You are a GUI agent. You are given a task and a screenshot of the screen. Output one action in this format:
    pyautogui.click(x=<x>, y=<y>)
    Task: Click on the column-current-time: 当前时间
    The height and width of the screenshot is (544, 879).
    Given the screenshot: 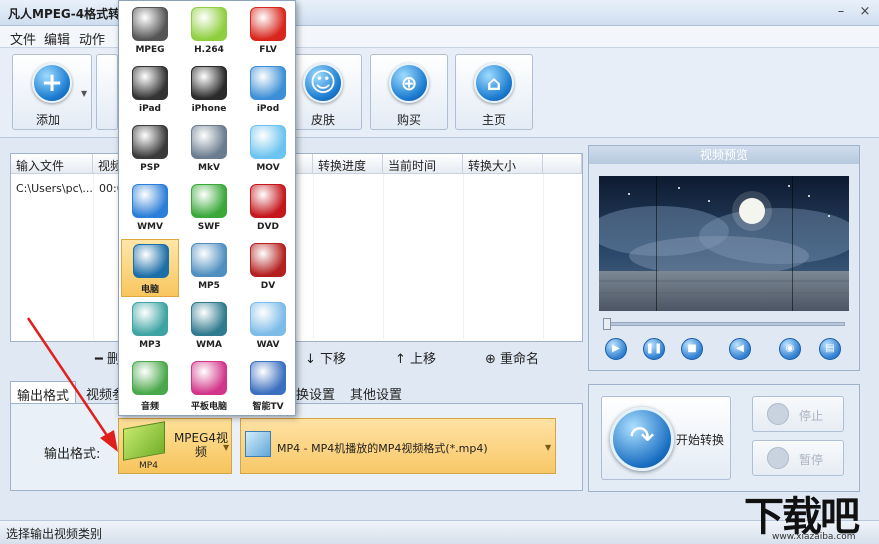 What is the action you would take?
    pyautogui.click(x=423, y=164)
    